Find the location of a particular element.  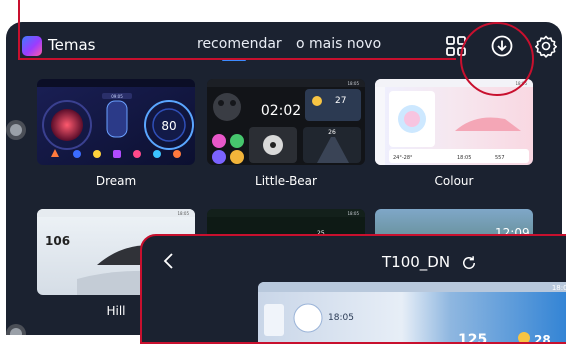

settings-icon is located at coordinates (546, 46).